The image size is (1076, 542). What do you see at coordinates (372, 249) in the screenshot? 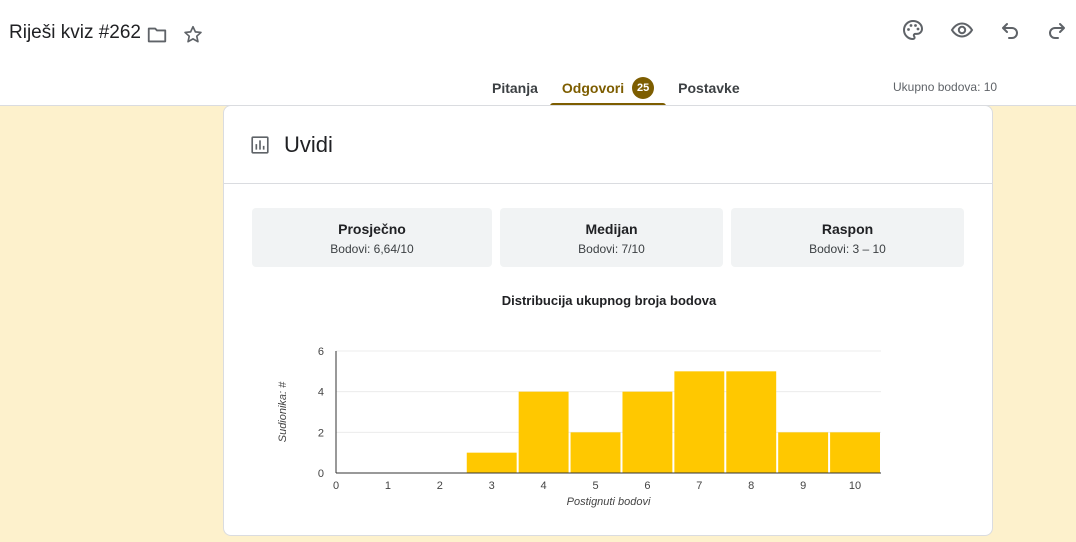
I see `stat-value: Bodovi: 6,64/10` at bounding box center [372, 249].